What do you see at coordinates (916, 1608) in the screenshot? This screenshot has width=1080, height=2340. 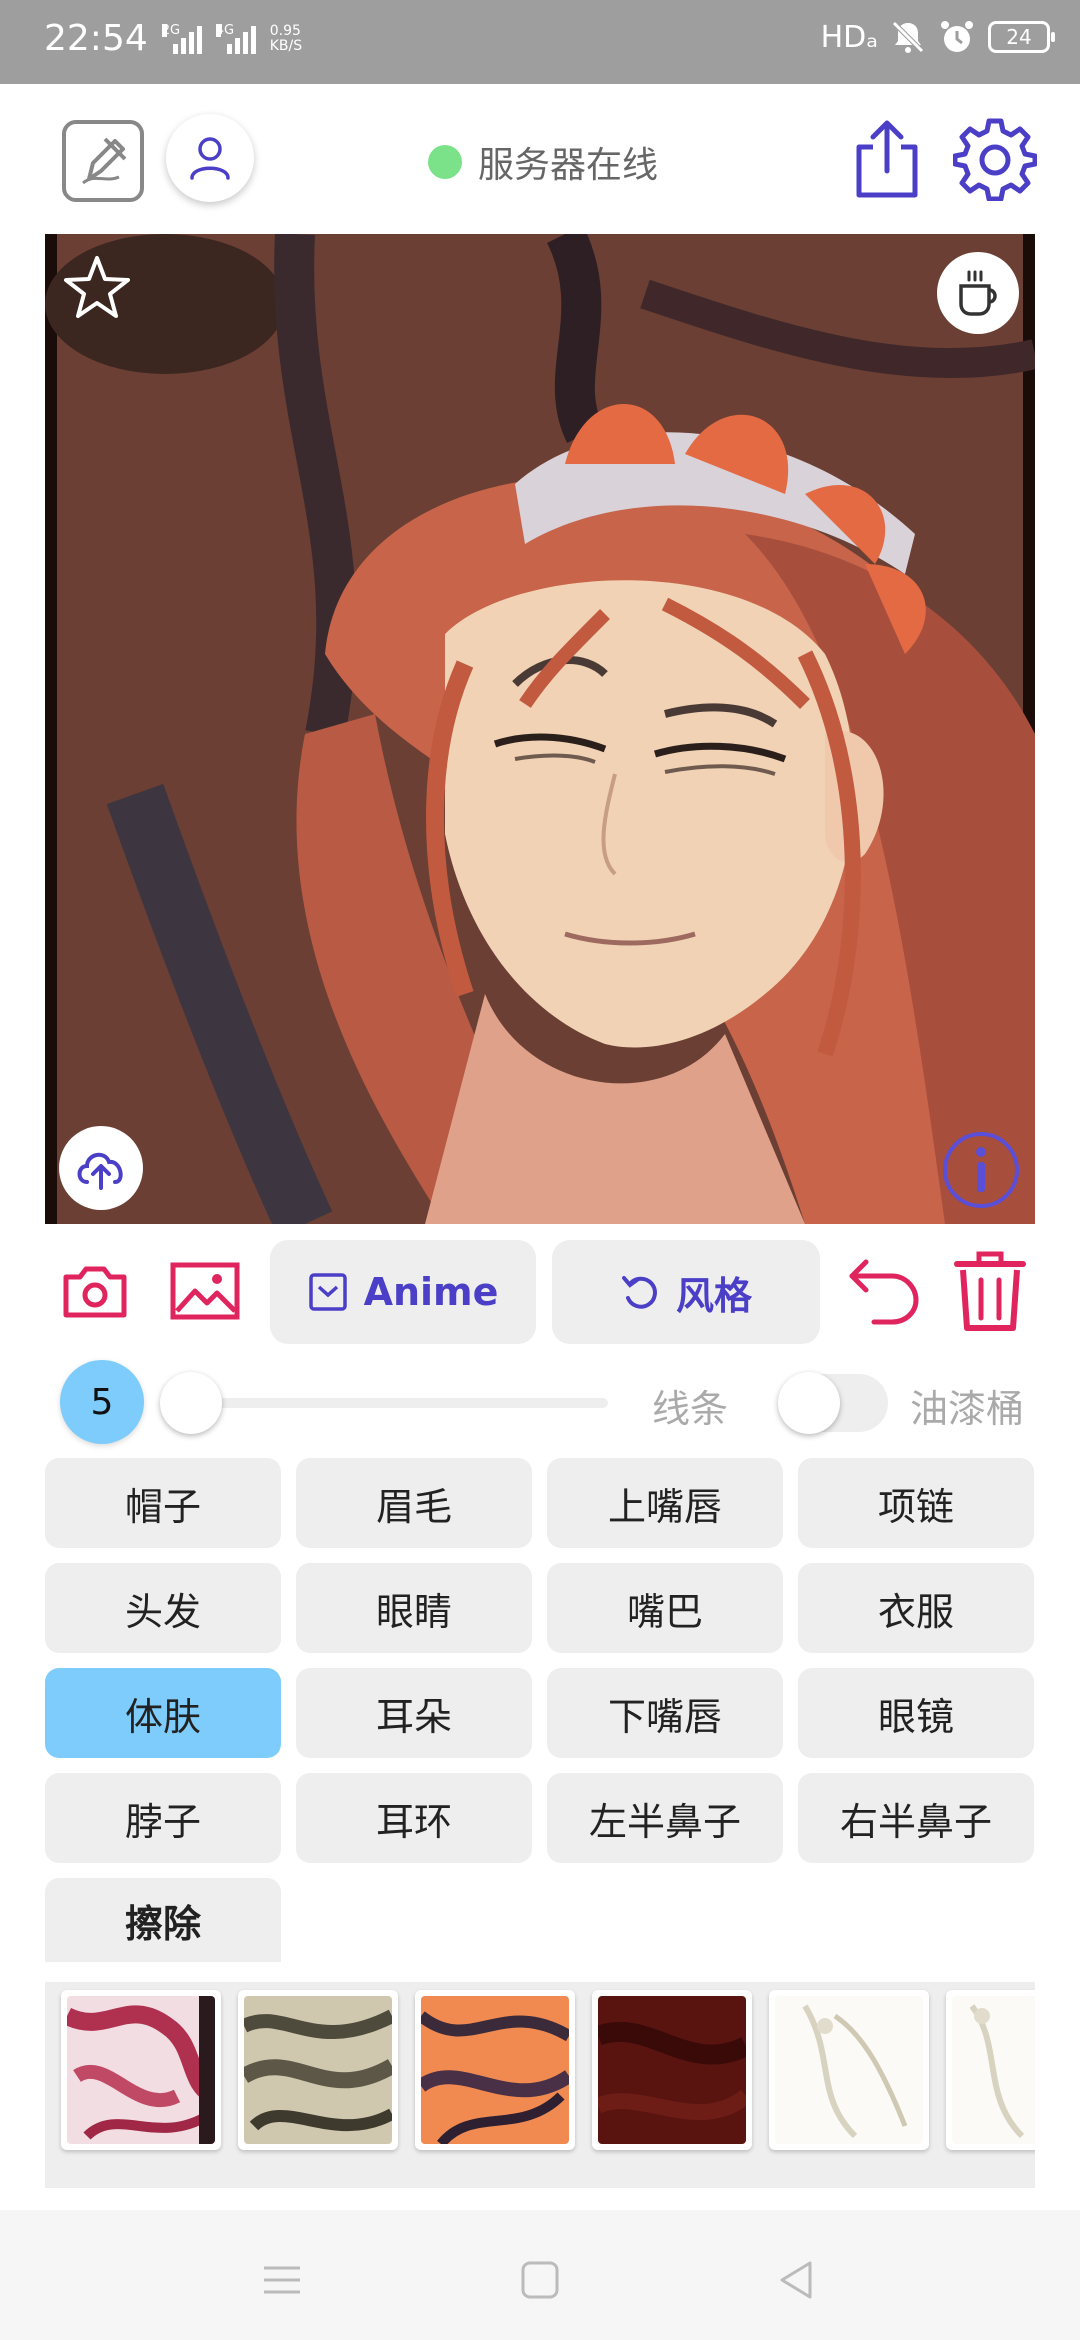 I see `part-clothes-button: 衣服` at bounding box center [916, 1608].